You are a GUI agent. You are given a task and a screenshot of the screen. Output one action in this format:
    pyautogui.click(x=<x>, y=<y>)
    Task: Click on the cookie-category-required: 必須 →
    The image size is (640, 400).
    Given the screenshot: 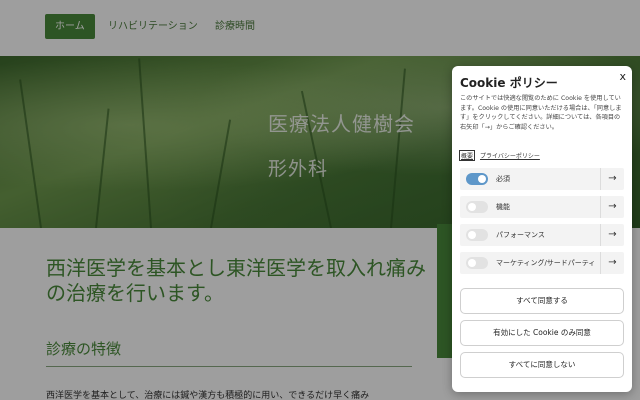 What is the action you would take?
    pyautogui.click(x=542, y=179)
    